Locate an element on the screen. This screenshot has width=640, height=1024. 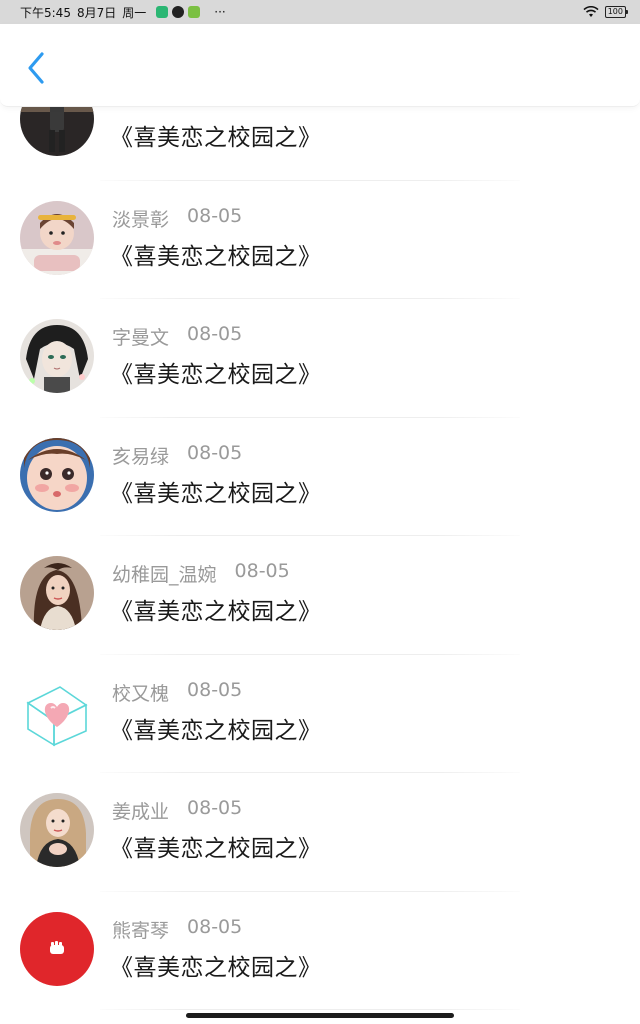
chevron-left-icon is located at coordinates (36, 68).